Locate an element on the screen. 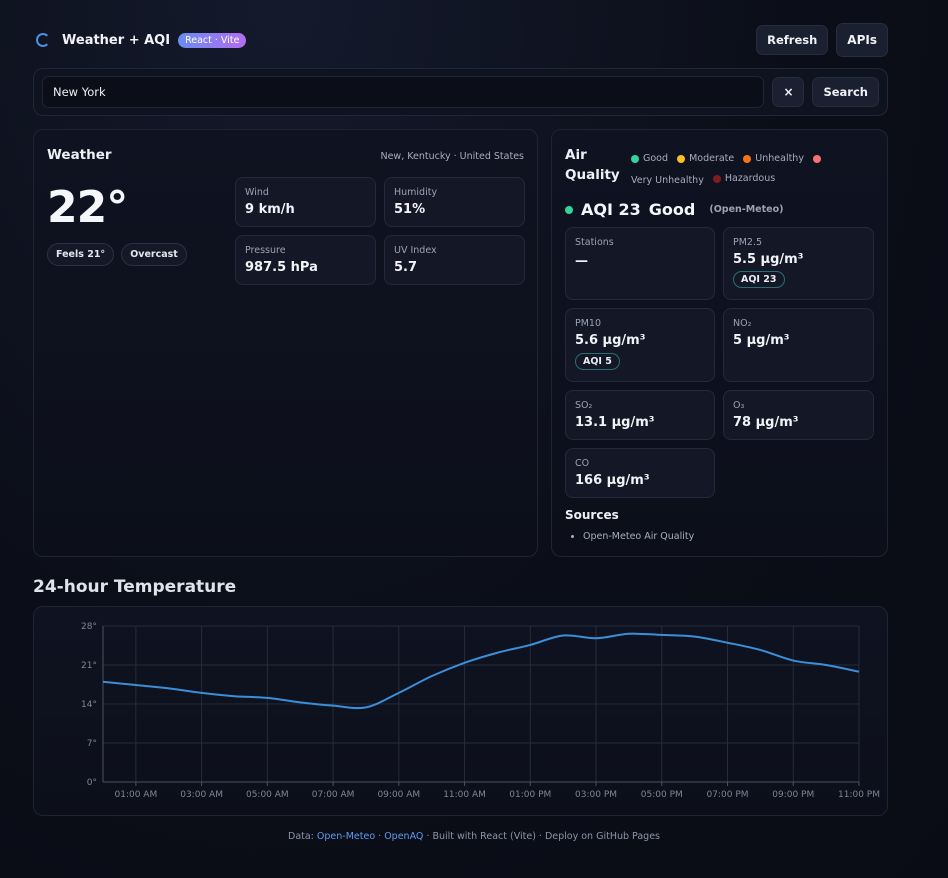 This screenshot has width=948, height=878. legend-label: Very Unhealthy is located at coordinates (667, 180).